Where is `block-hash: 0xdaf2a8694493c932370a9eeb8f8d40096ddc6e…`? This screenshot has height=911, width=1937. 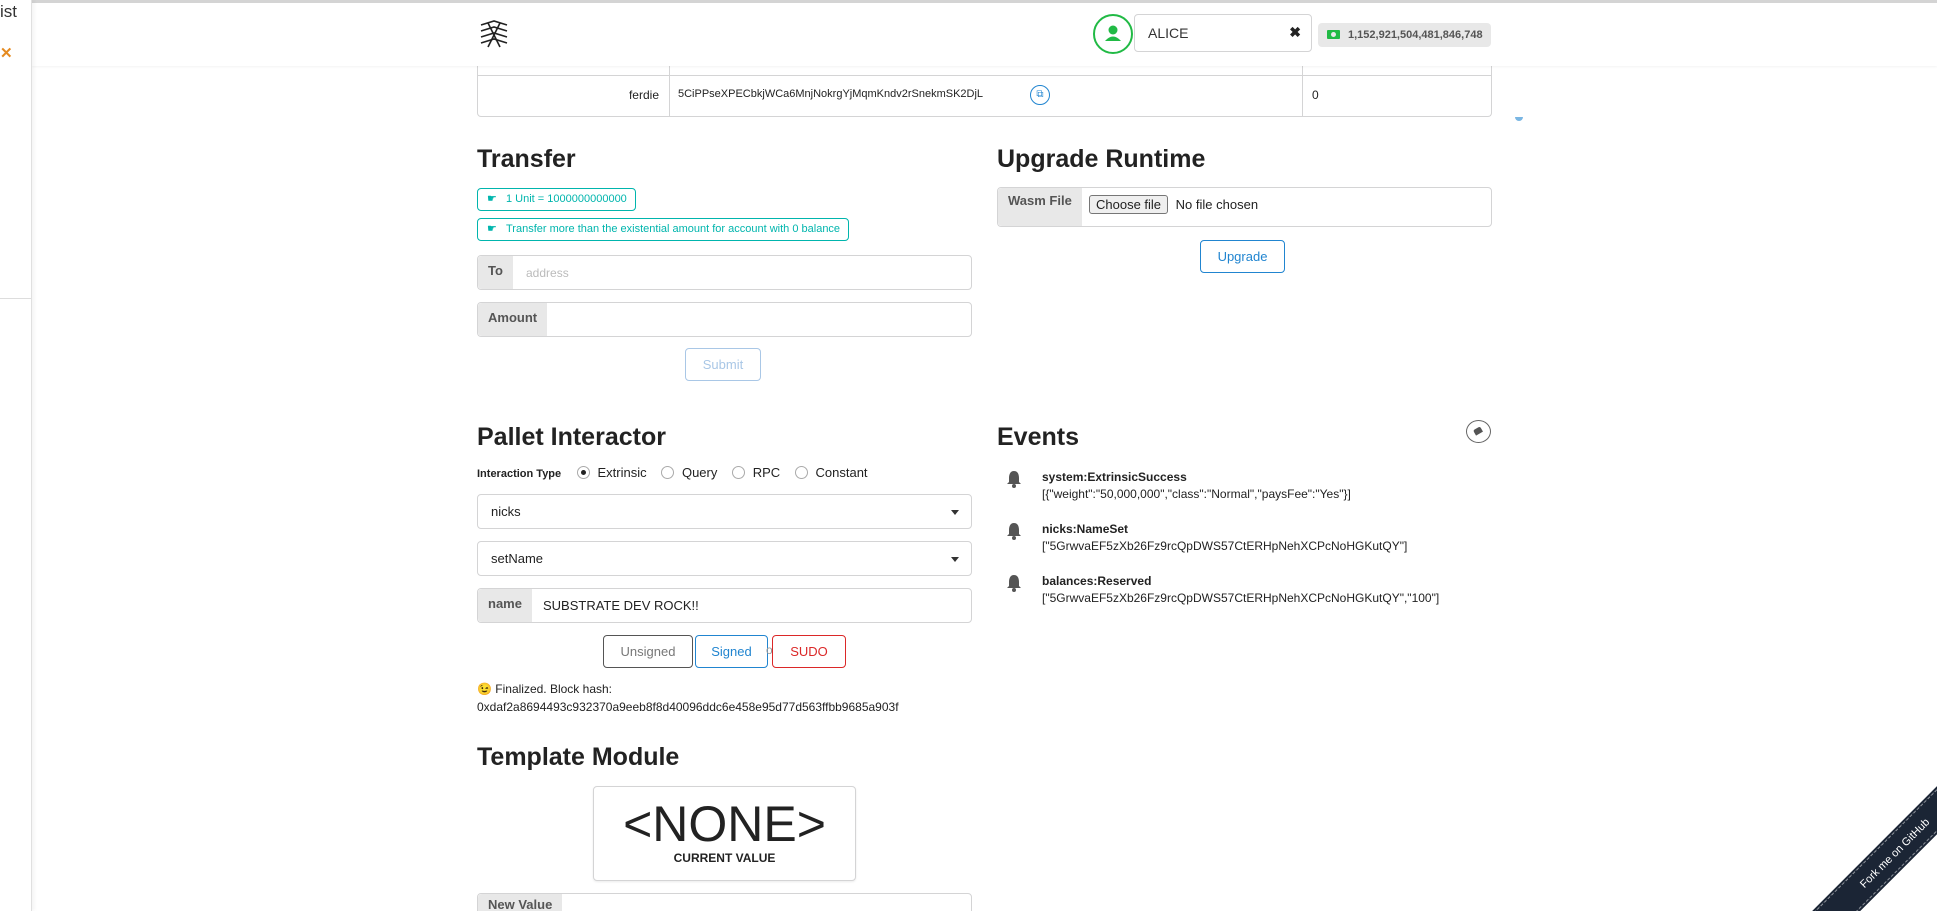
block-hash: 0xdaf2a8694493c932370a9eeb8f8d40096ddc6e… is located at coordinates (688, 707).